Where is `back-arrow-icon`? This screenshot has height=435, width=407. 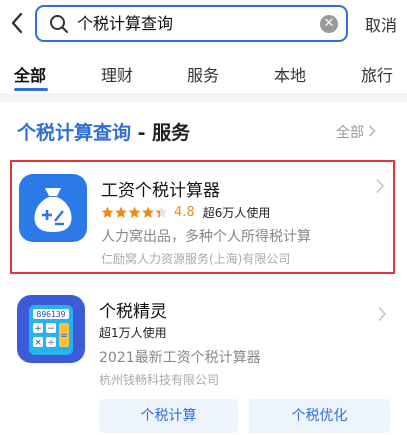 back-arrow-icon is located at coordinates (17, 23).